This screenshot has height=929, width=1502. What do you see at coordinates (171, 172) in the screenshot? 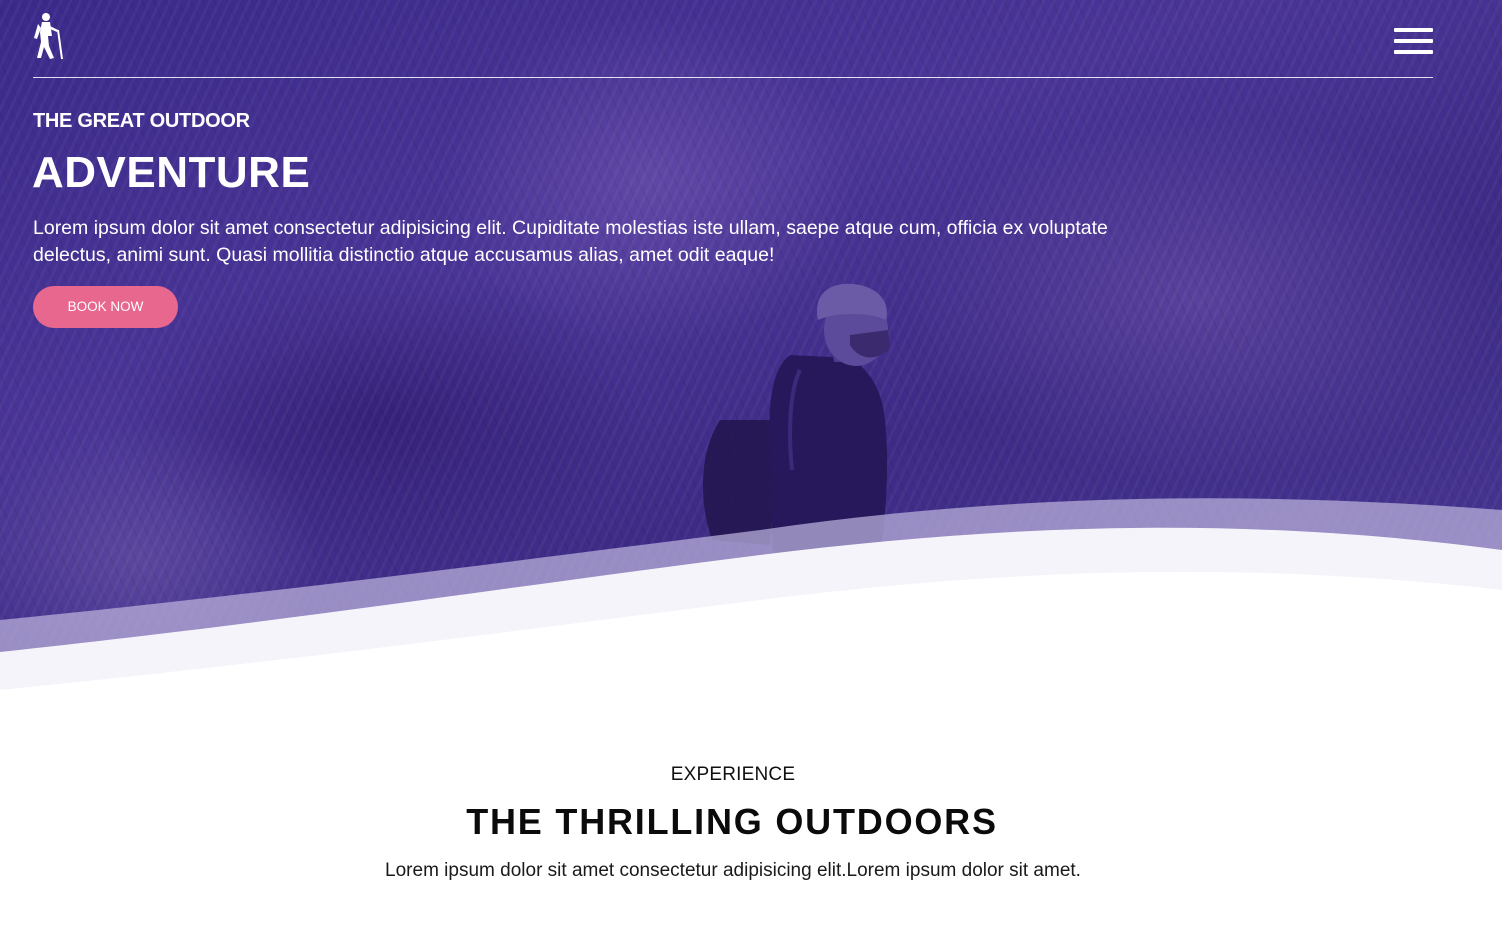
I see `hero-headline: ADVENTURE` at bounding box center [171, 172].